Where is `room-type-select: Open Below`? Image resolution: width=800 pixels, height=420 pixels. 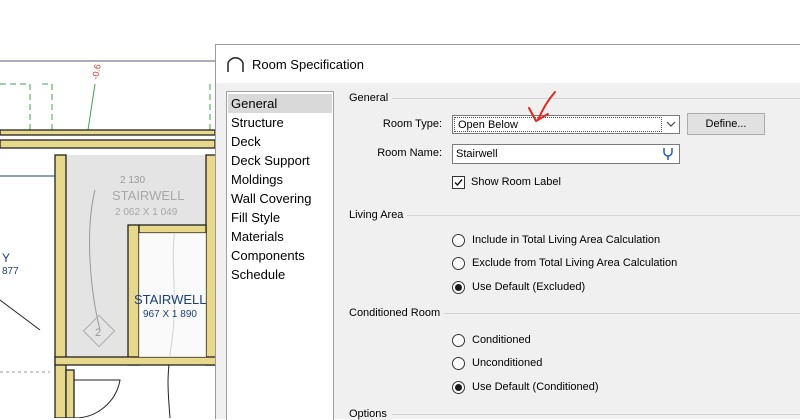 room-type-select: Open Below is located at coordinates (566, 124).